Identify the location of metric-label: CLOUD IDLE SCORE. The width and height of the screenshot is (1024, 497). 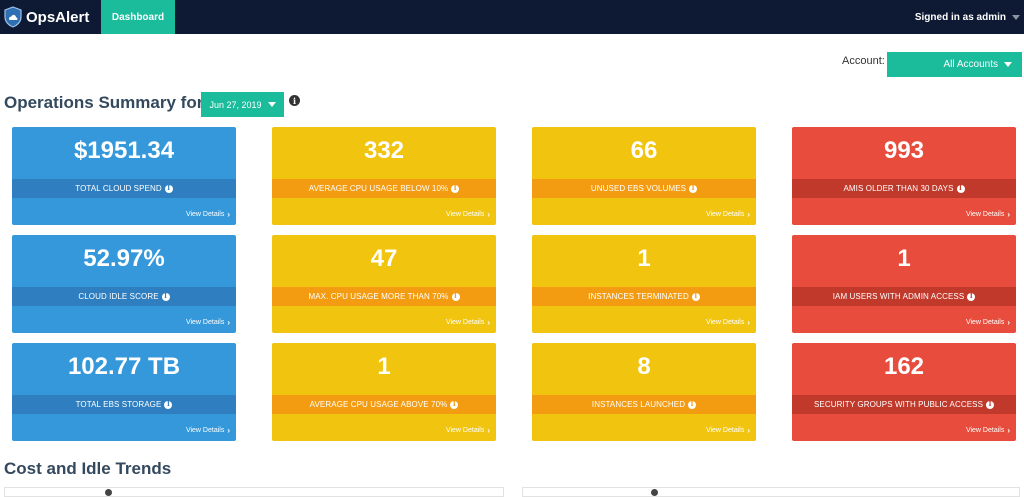
(118, 296).